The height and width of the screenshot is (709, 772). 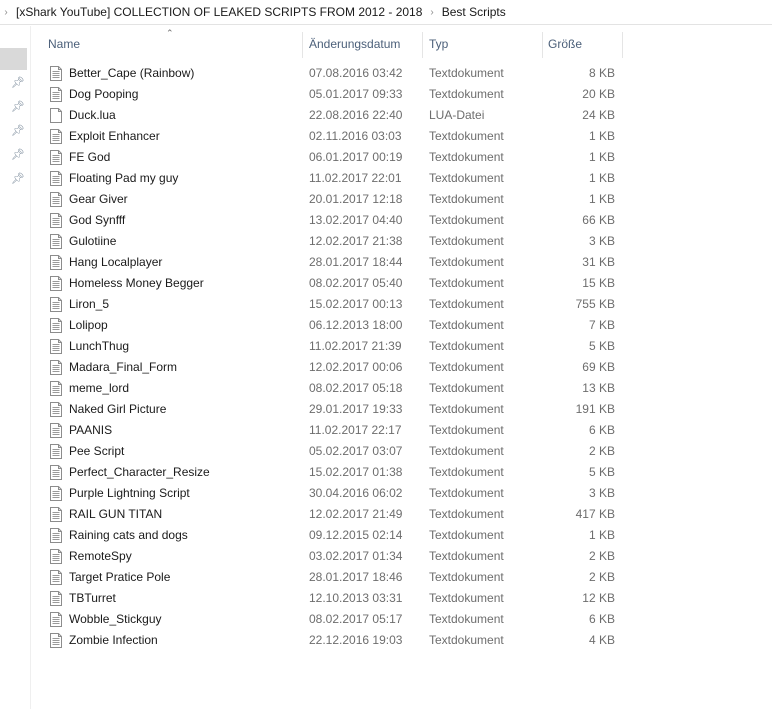 I want to click on file-date: 08.02.2017 05:40, so click(x=356, y=283).